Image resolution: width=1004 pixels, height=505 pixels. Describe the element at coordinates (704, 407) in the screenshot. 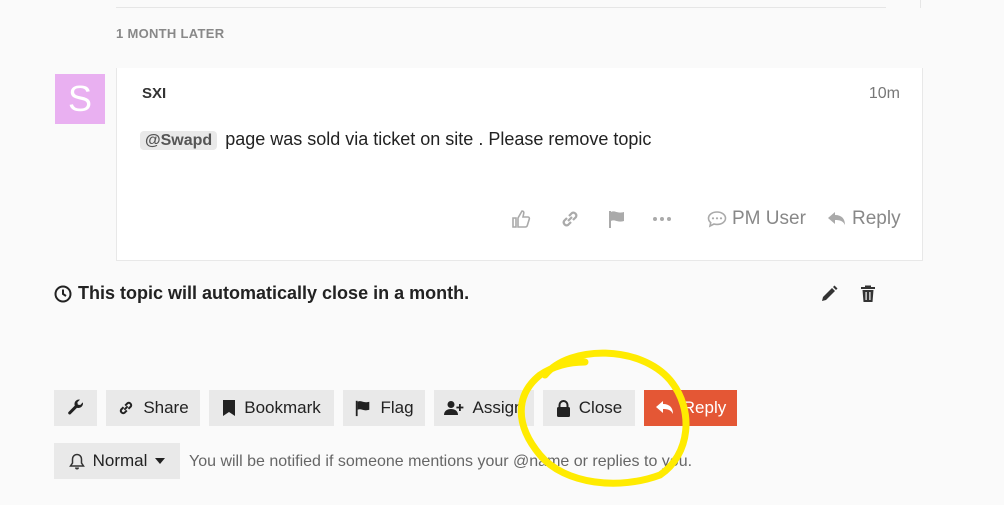

I see `reply-label: Reply` at that location.